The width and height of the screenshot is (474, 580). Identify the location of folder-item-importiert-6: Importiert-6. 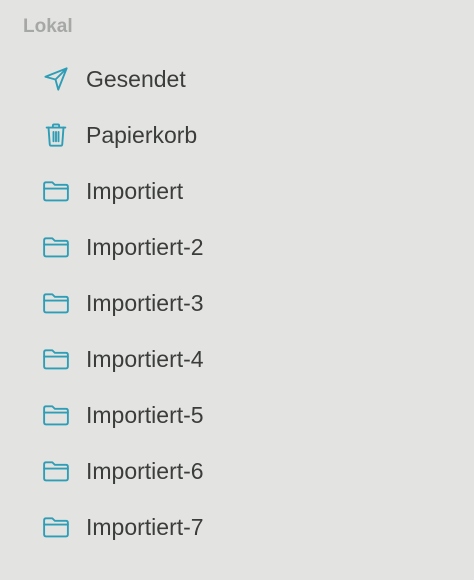
(237, 471).